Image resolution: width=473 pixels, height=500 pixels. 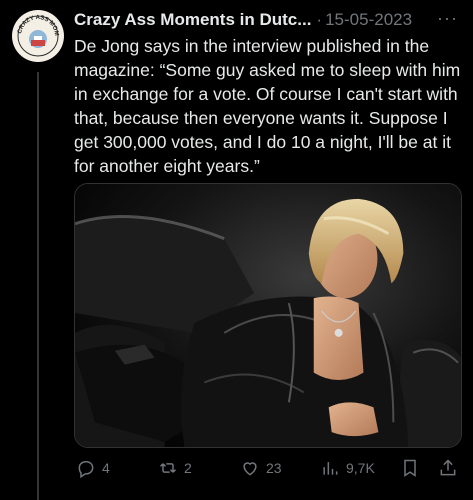 I want to click on repost-button: 2, so click(x=175, y=468).